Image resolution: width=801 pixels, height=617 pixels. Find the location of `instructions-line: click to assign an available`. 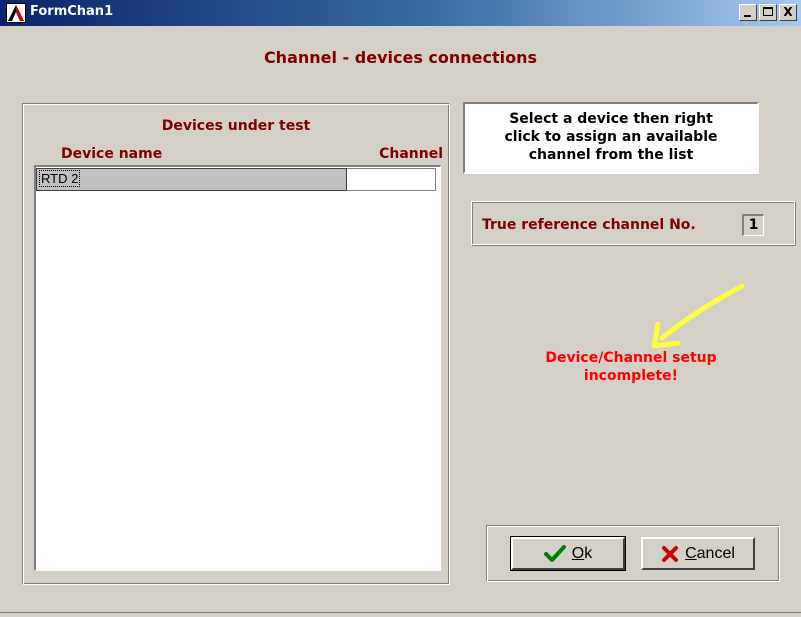

instructions-line: click to assign an available is located at coordinates (611, 137).